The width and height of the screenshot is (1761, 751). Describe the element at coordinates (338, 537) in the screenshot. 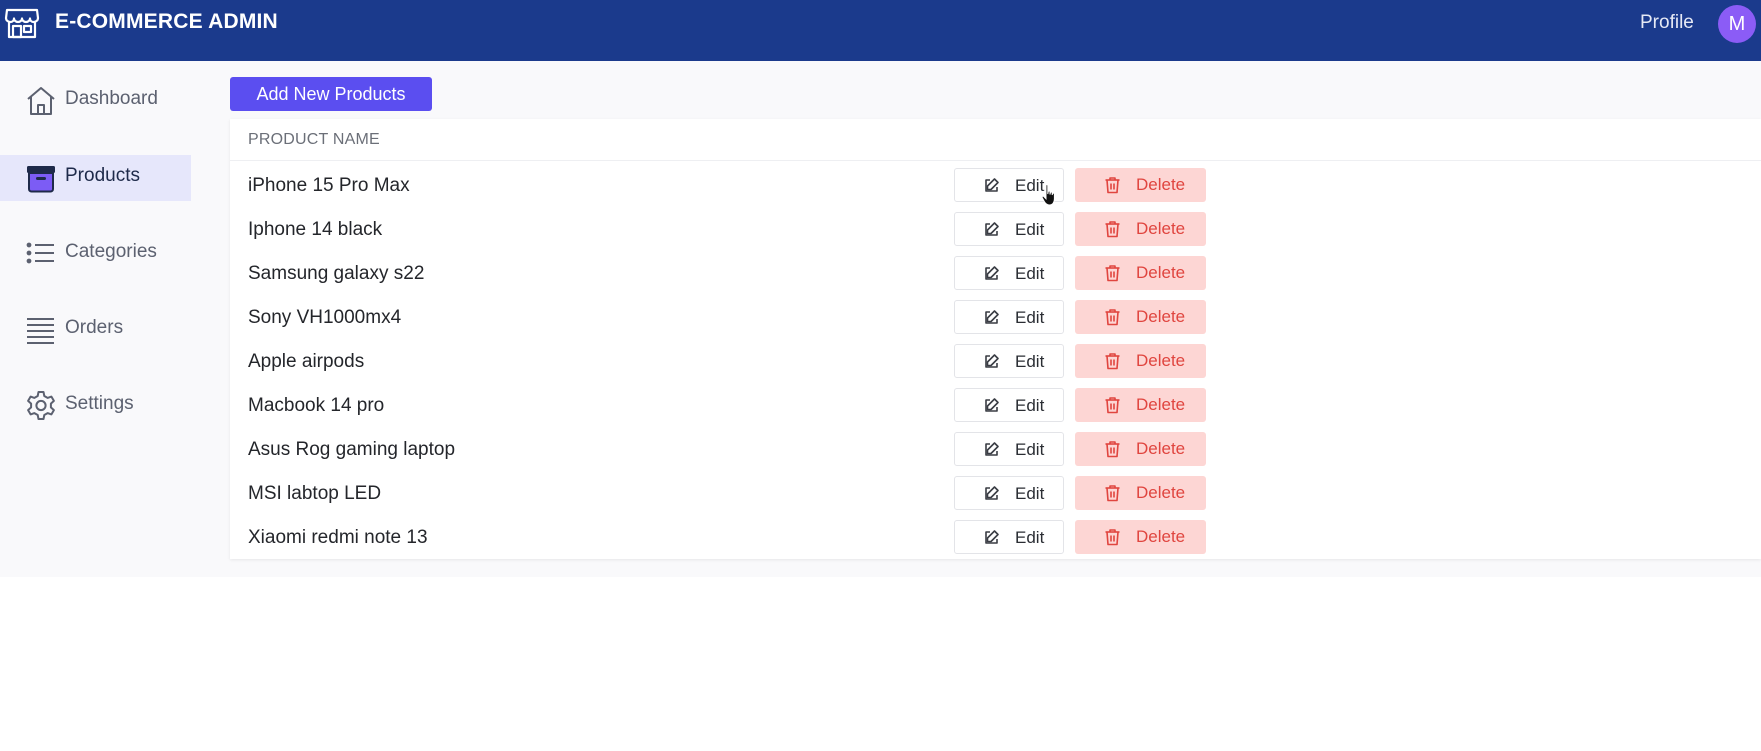

I see `product-name: Xiaomi redmi note 13` at that location.